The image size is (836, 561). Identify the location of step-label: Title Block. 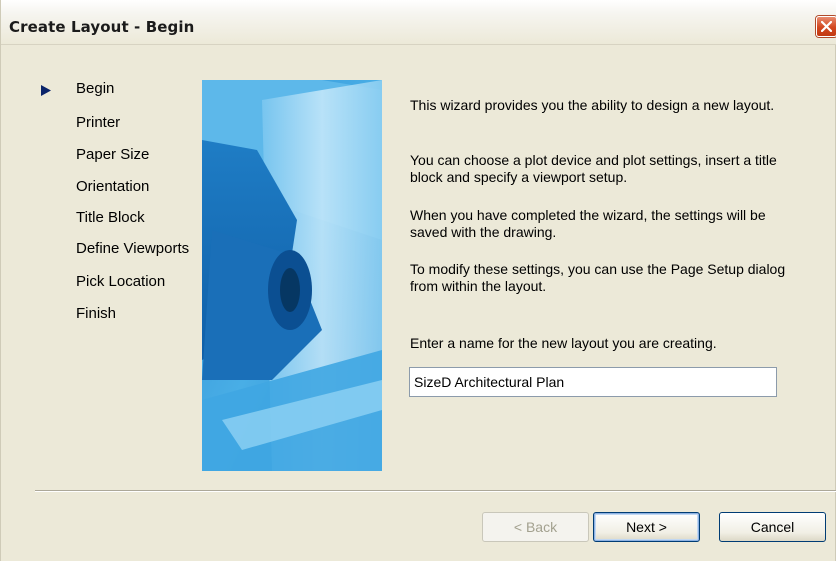
(110, 217).